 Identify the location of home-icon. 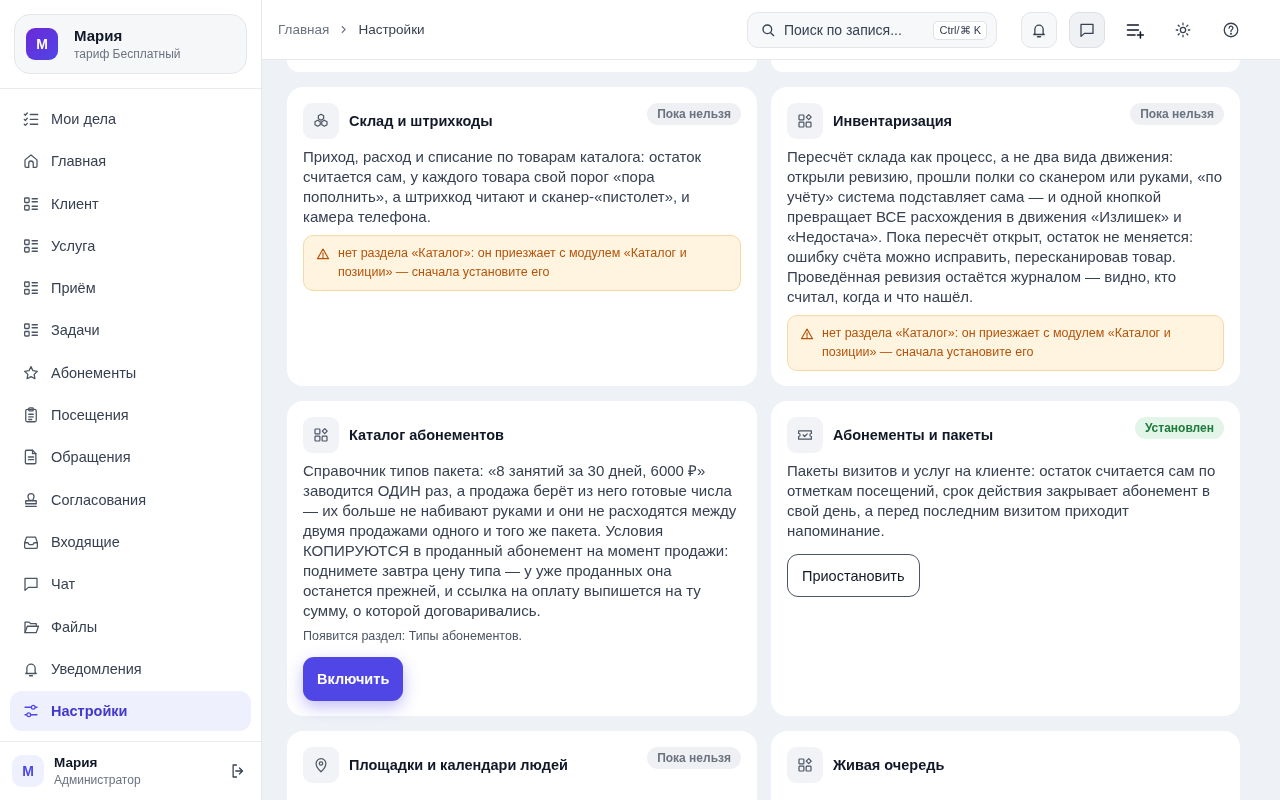
(31, 161).